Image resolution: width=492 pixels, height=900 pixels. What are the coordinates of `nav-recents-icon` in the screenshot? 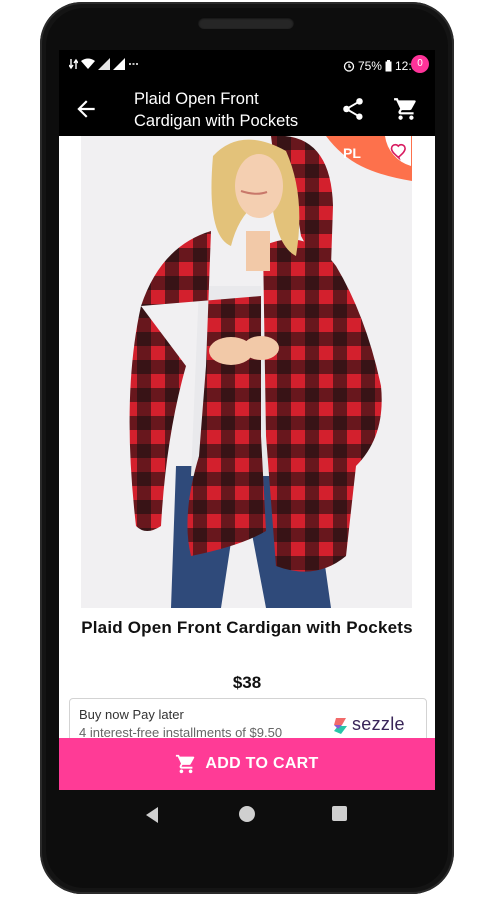 It's located at (339, 813).